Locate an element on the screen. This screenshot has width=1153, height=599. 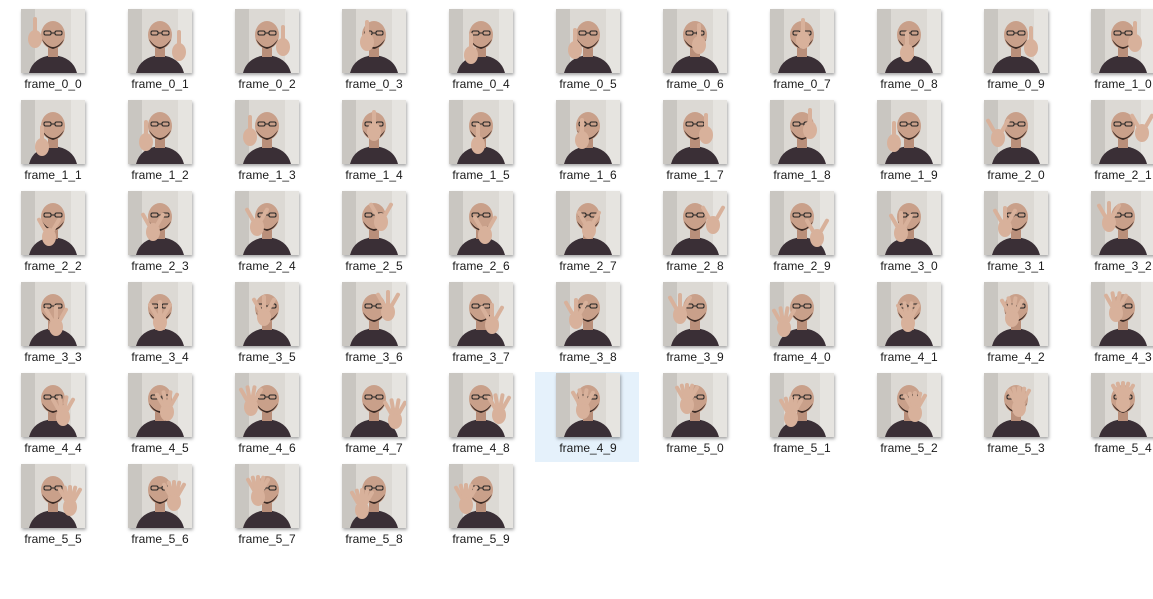
file-name-label: frame_1_0 is located at coordinates (1123, 84).